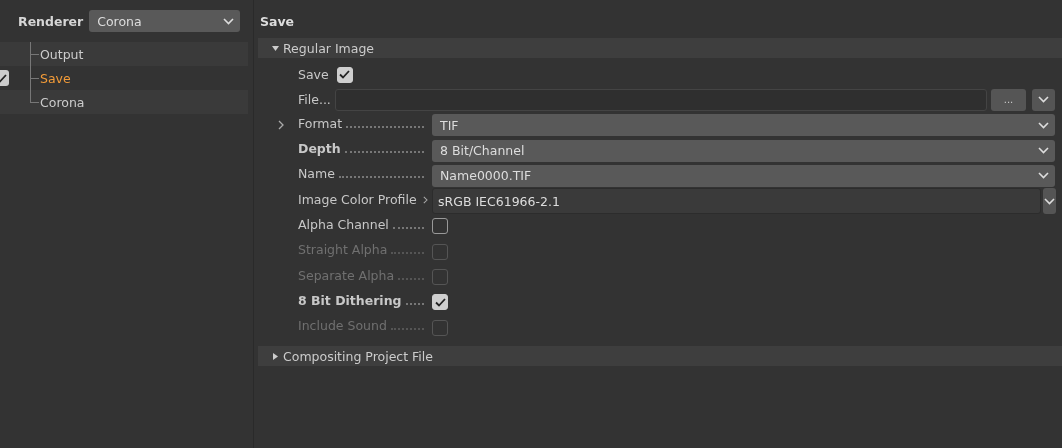 This screenshot has height=448, width=1062. I want to click on field-label: Save, so click(313, 75).